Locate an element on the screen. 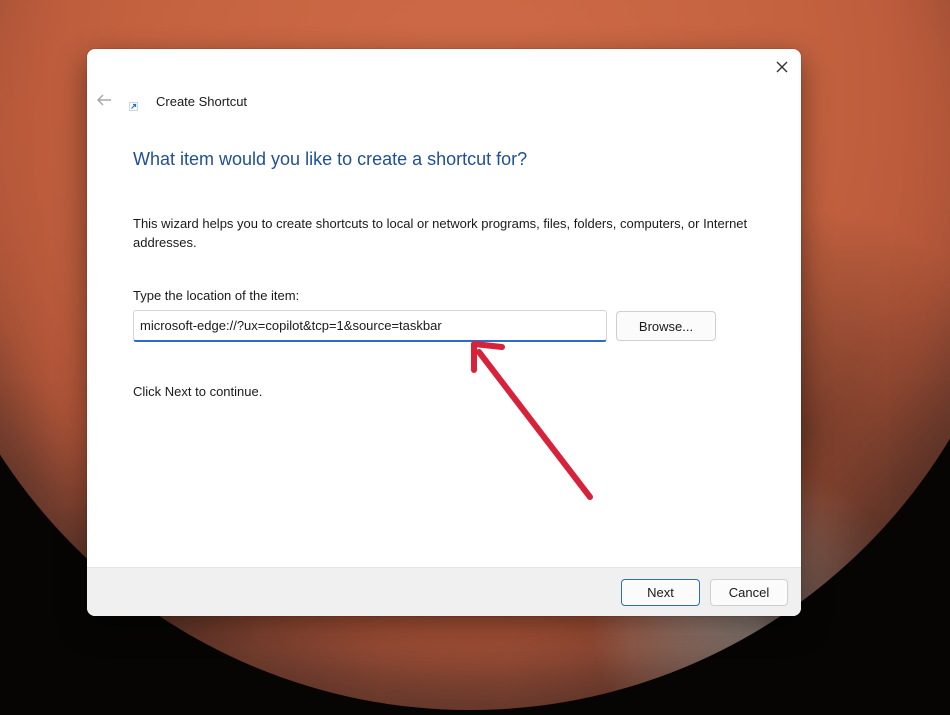 The image size is (950, 715). dialog-footer: Next Cancel is located at coordinates (444, 591).